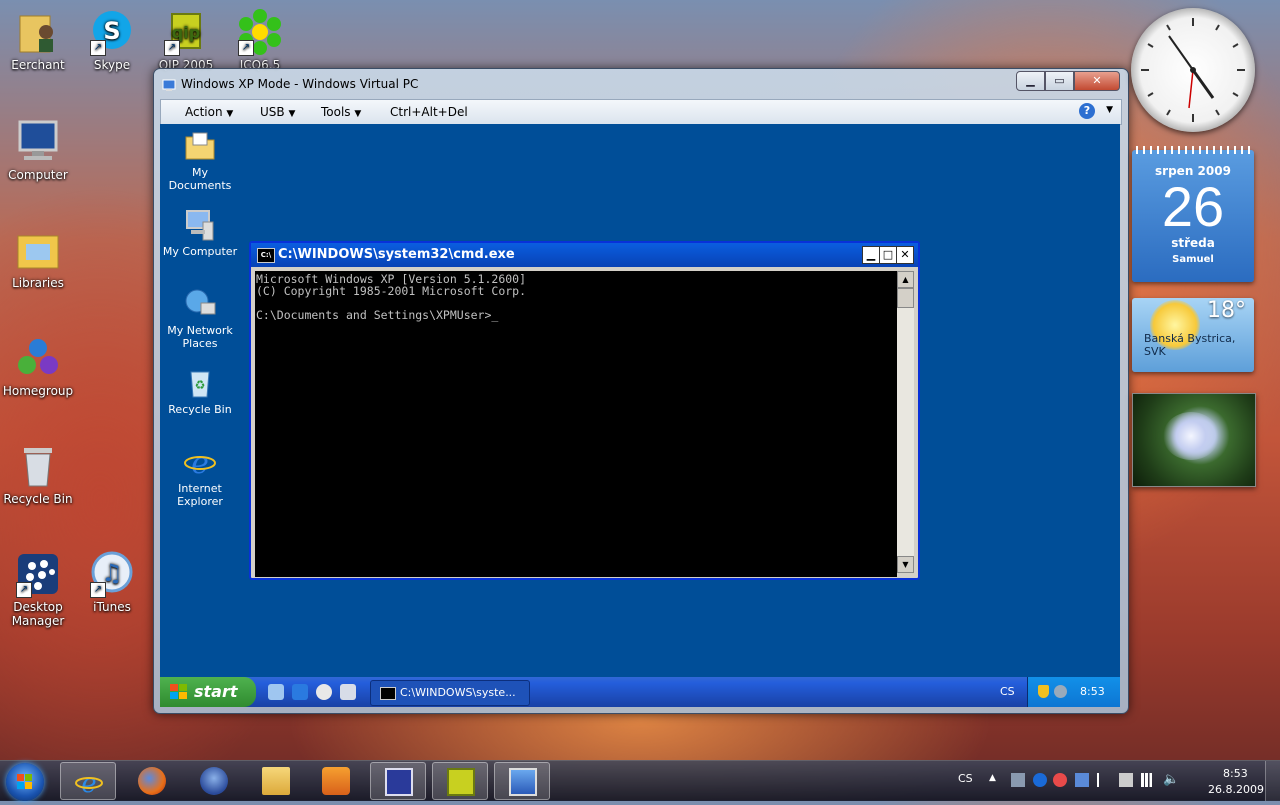  Describe the element at coordinates (38, 358) in the screenshot. I see `homegroup-icon` at that location.